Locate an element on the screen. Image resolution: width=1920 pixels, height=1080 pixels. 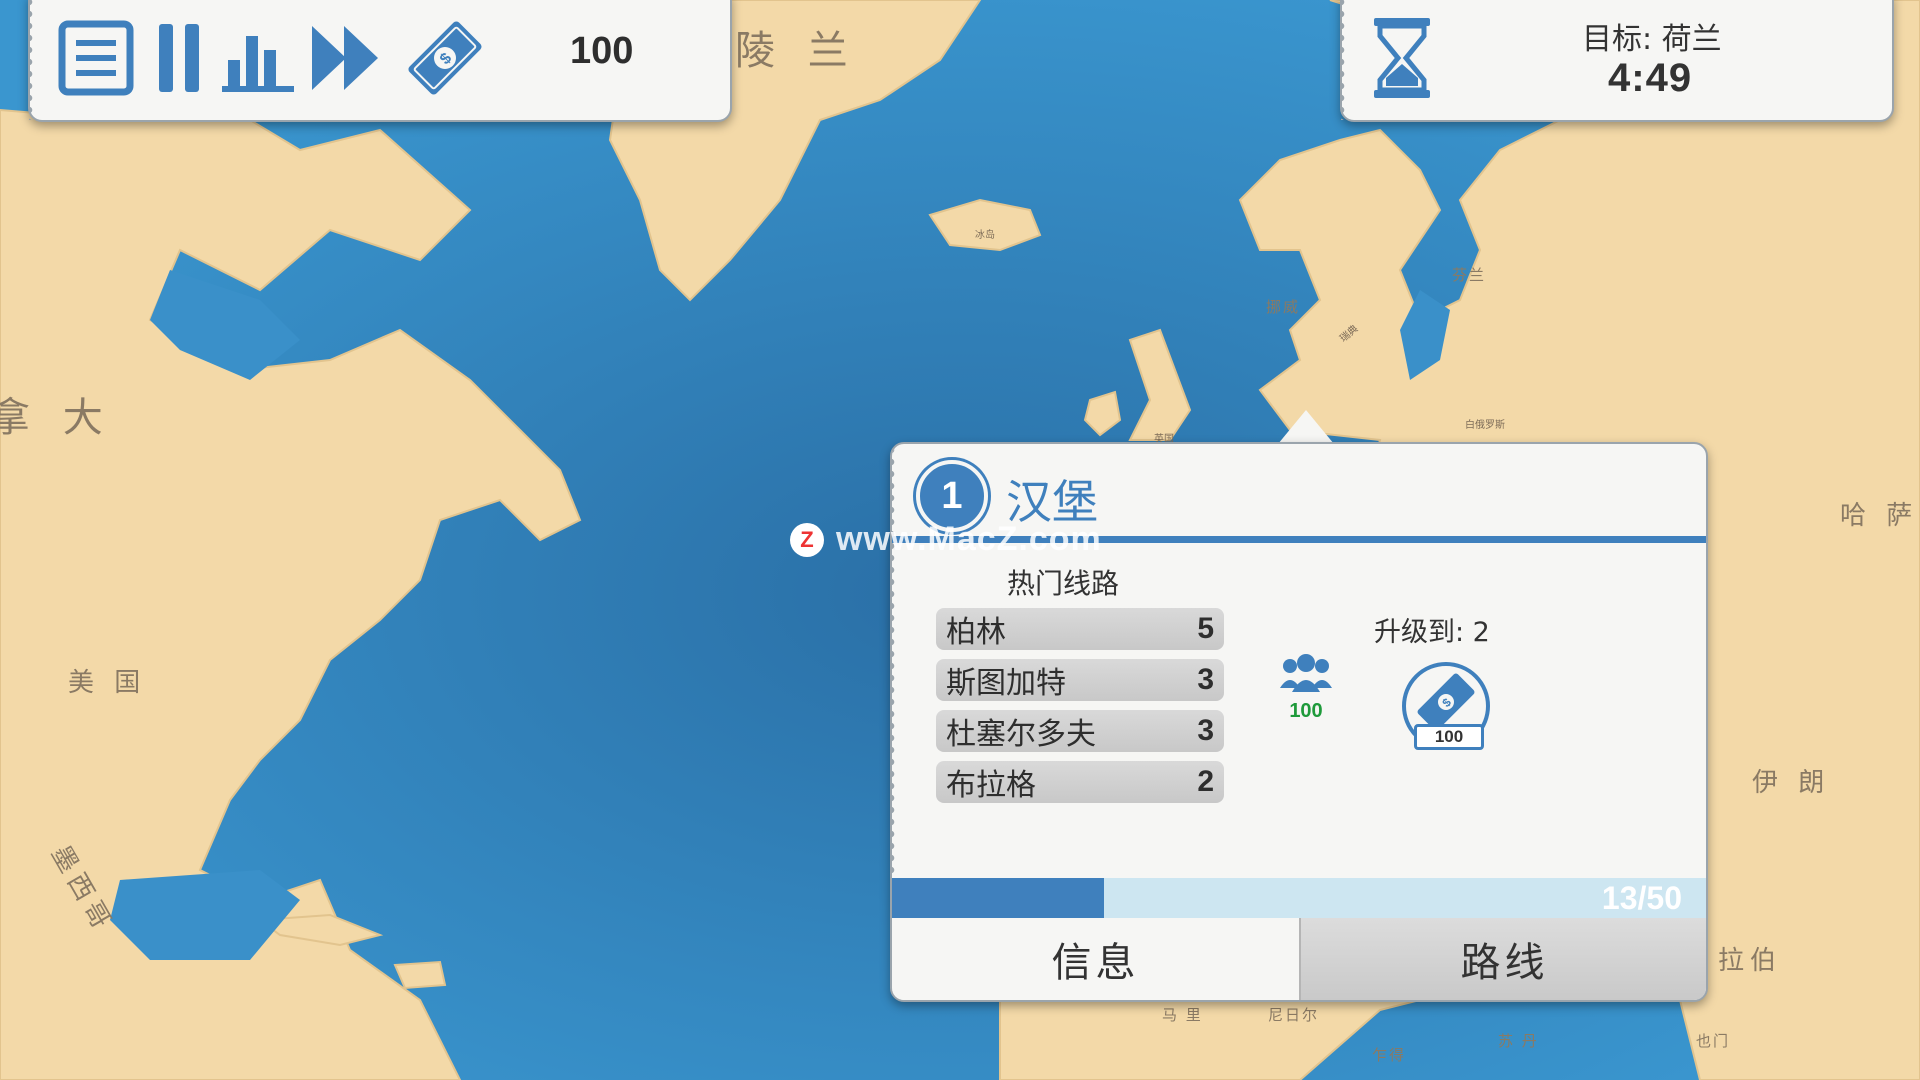
upgrade-button: $ 100 is located at coordinates (1446, 706).